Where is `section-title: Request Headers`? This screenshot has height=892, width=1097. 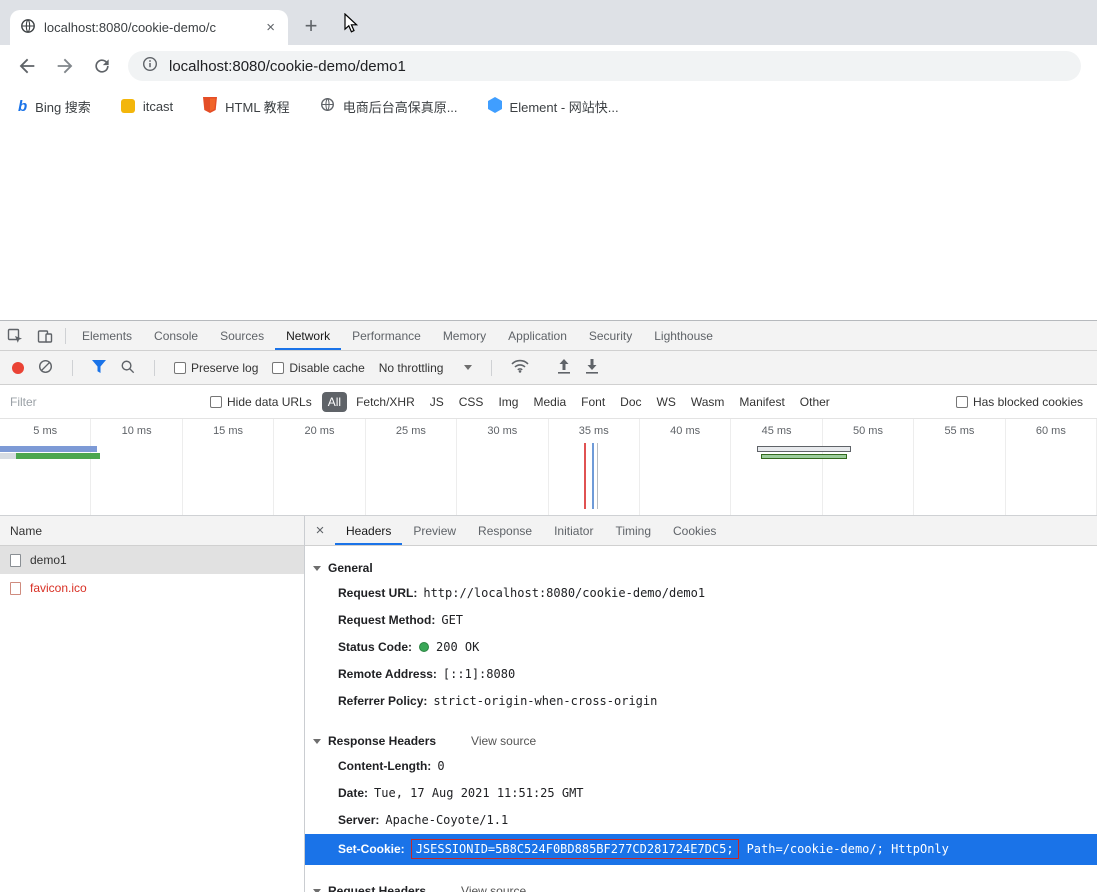
section-title: Request Headers is located at coordinates (377, 888).